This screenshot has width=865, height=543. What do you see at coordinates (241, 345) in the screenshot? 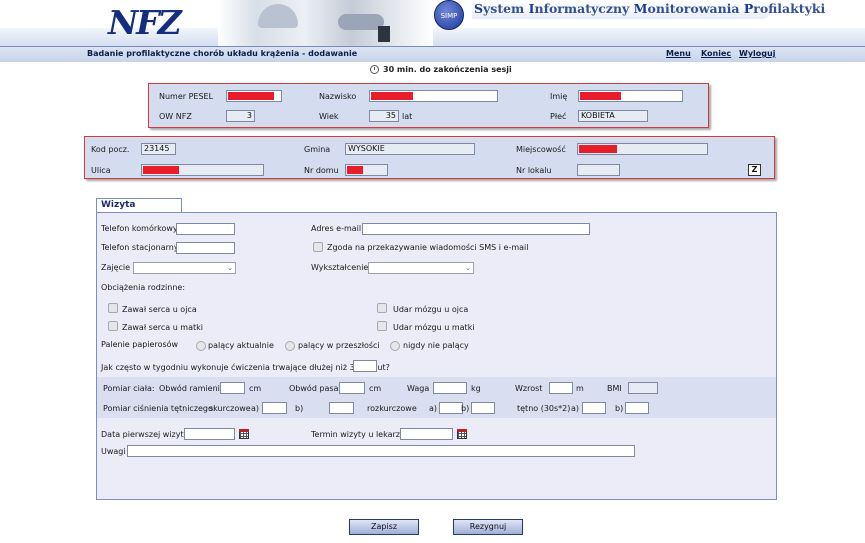
I see `smoking-current-label: palący aktualnie` at bounding box center [241, 345].